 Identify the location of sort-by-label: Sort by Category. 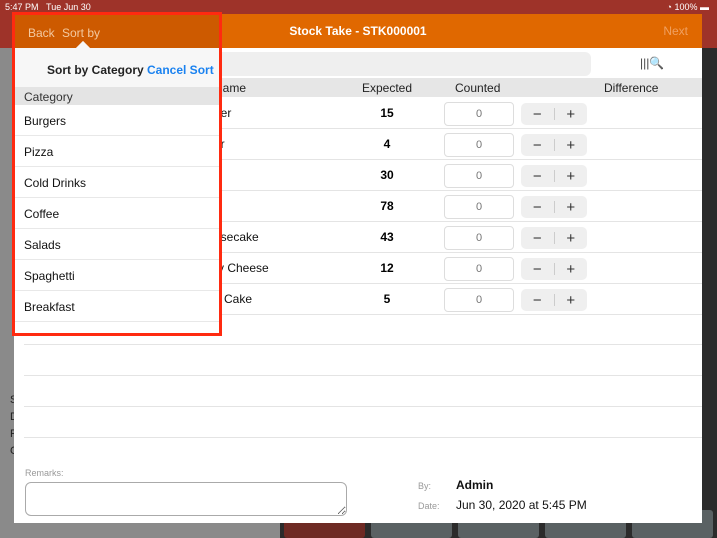
(95, 70).